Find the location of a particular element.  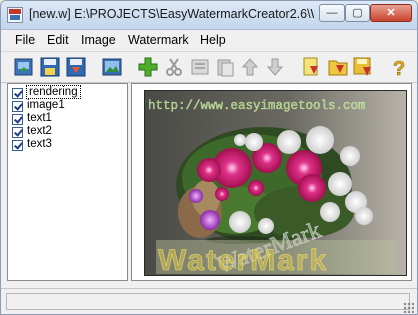

menu-bar: File Edit Image Watermark Help is located at coordinates (209, 40).